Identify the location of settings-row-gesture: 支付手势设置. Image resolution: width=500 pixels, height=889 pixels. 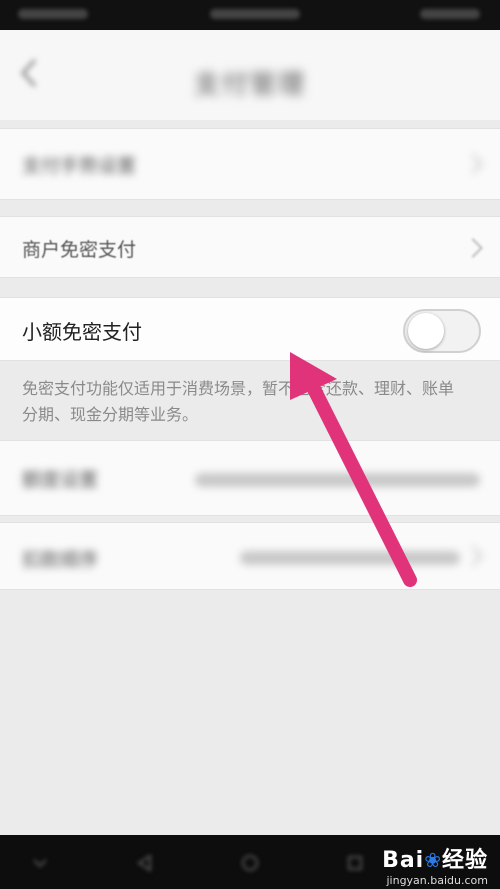
(250, 164).